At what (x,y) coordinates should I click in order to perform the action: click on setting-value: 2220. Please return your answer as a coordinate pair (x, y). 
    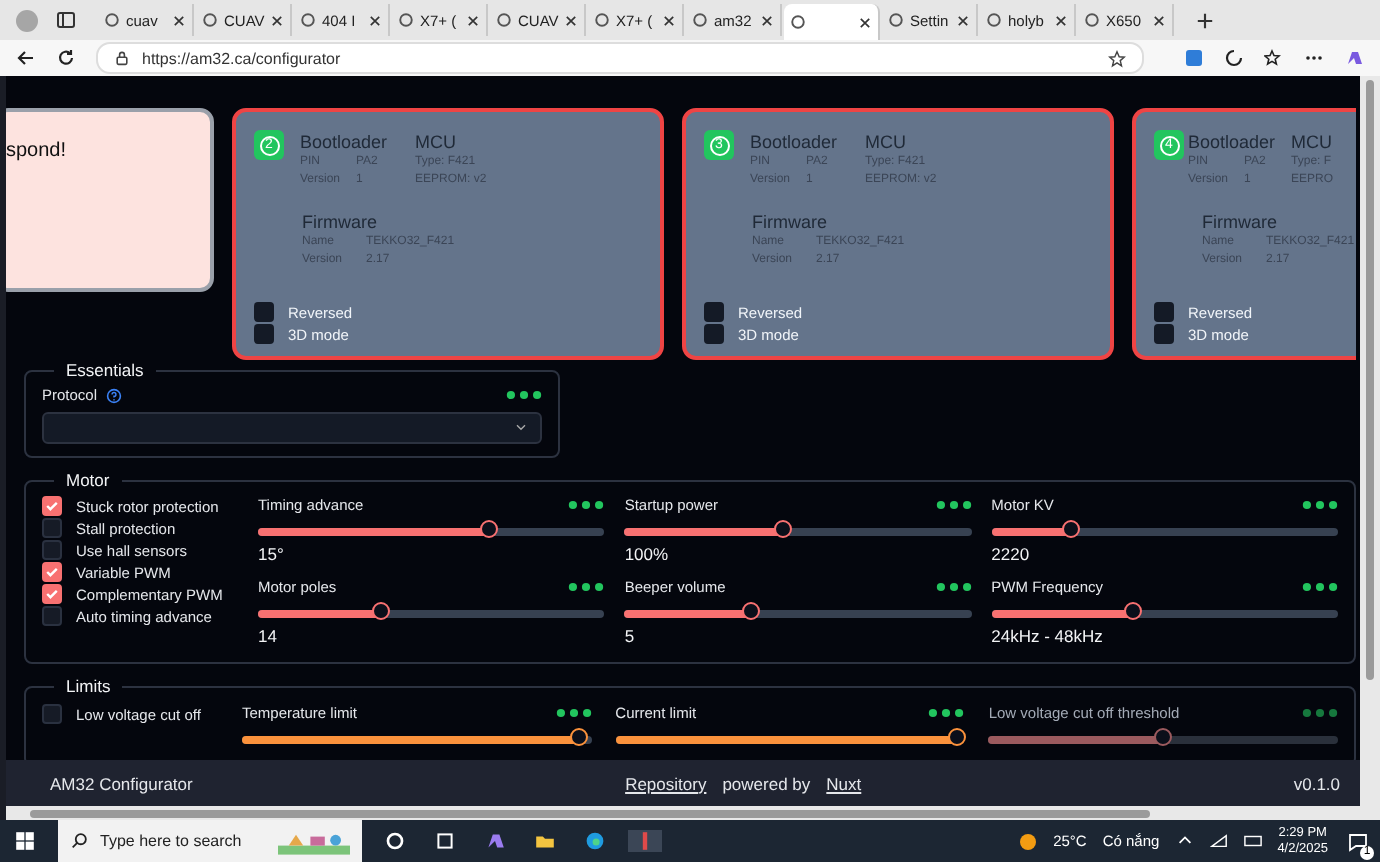
    Looking at the image, I should click on (1011, 554).